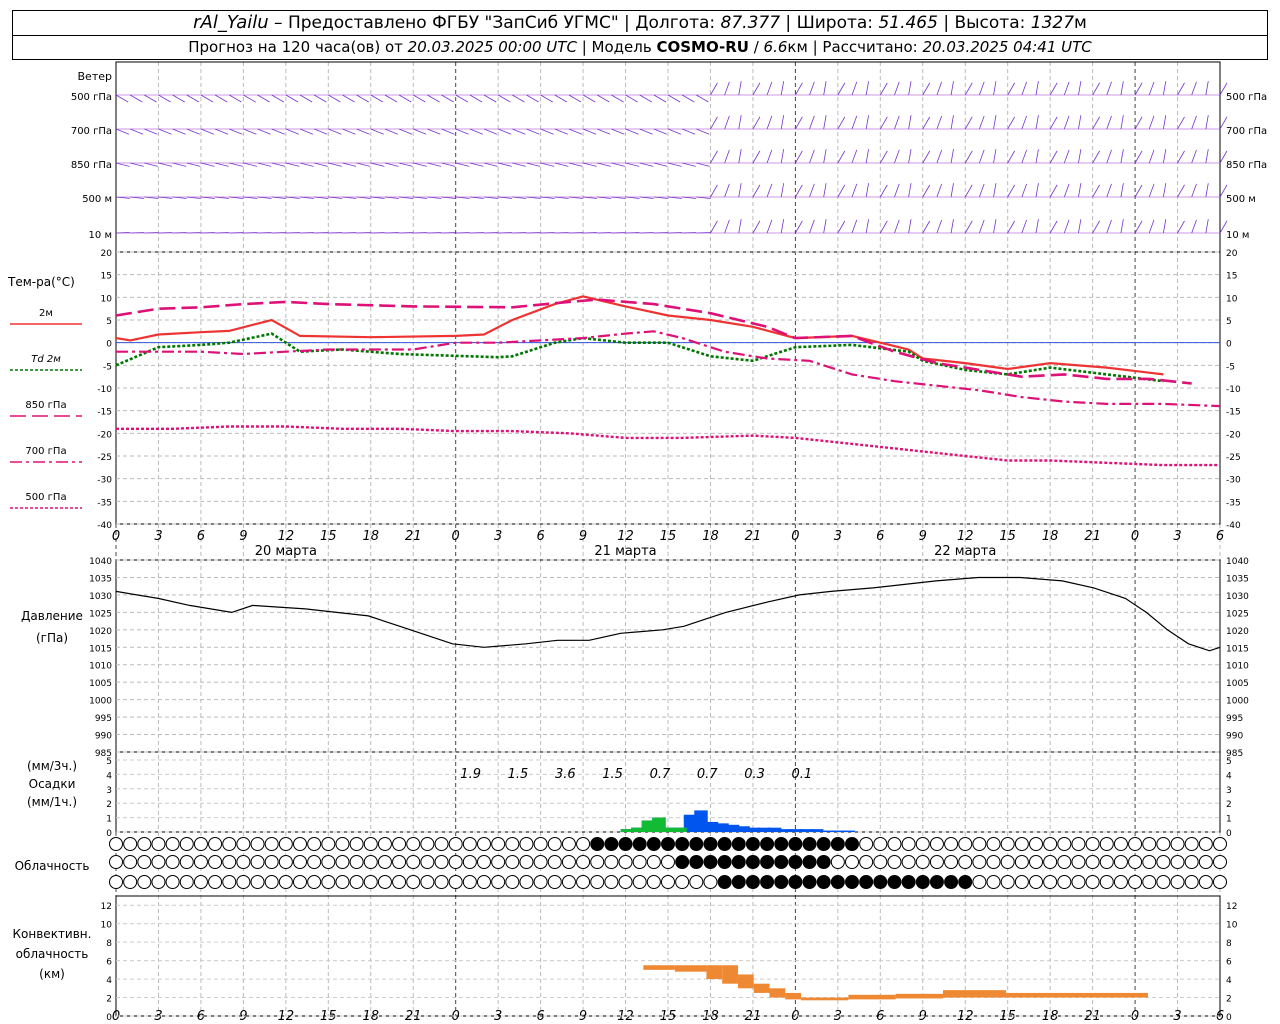 Image resolution: width=1280 pixels, height=1024 pixels. I want to click on precip-total-label: 0.7, so click(660, 774).